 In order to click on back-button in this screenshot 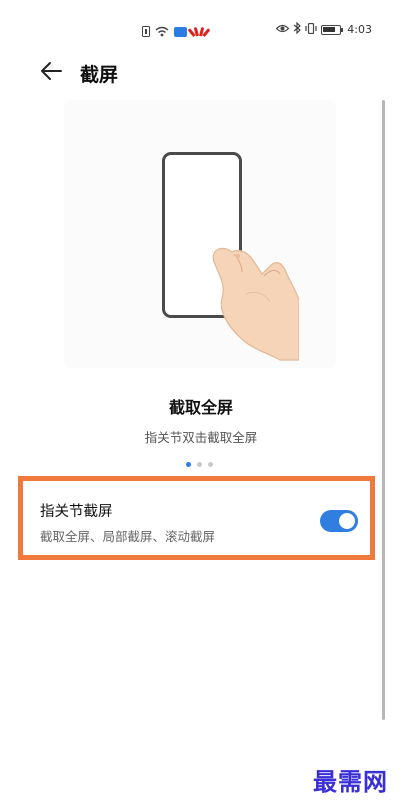, I will do `click(51, 73)`.